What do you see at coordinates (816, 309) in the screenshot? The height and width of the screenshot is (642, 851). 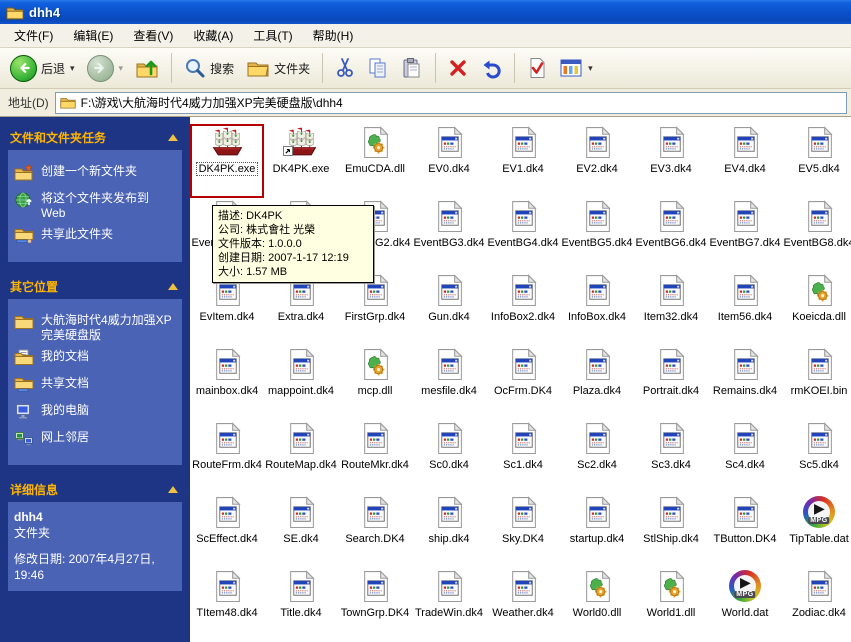 I see `file-item: Koeicda.dll` at bounding box center [816, 309].